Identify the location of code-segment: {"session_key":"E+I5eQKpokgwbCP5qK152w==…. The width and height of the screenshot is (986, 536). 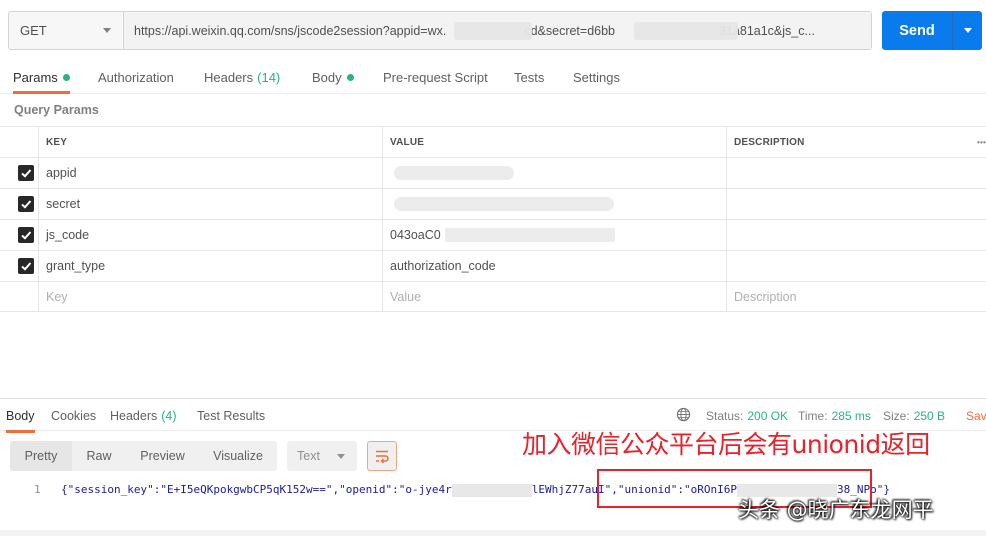
(256, 489).